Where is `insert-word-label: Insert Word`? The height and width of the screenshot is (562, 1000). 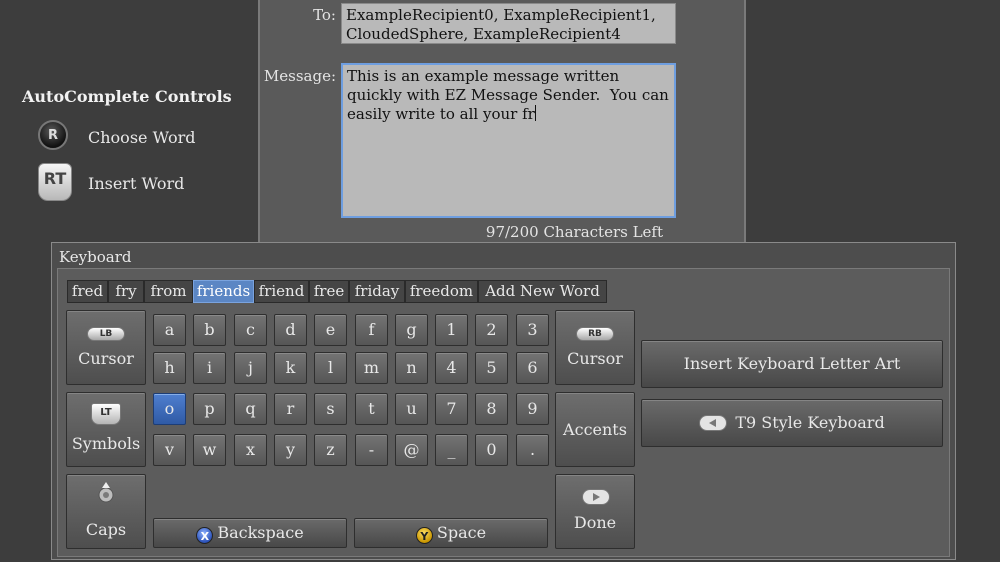
insert-word-label: Insert Word is located at coordinates (136, 183).